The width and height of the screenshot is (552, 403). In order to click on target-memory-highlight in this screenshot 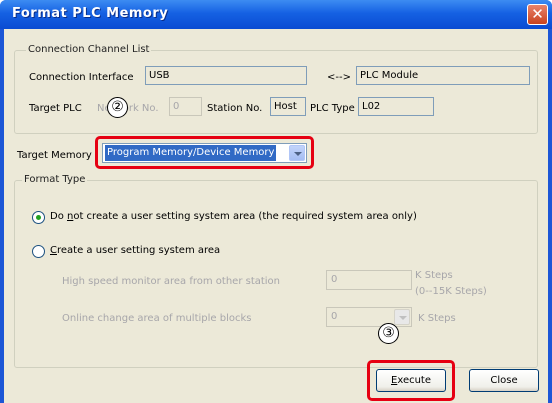, I will do `click(204, 152)`.